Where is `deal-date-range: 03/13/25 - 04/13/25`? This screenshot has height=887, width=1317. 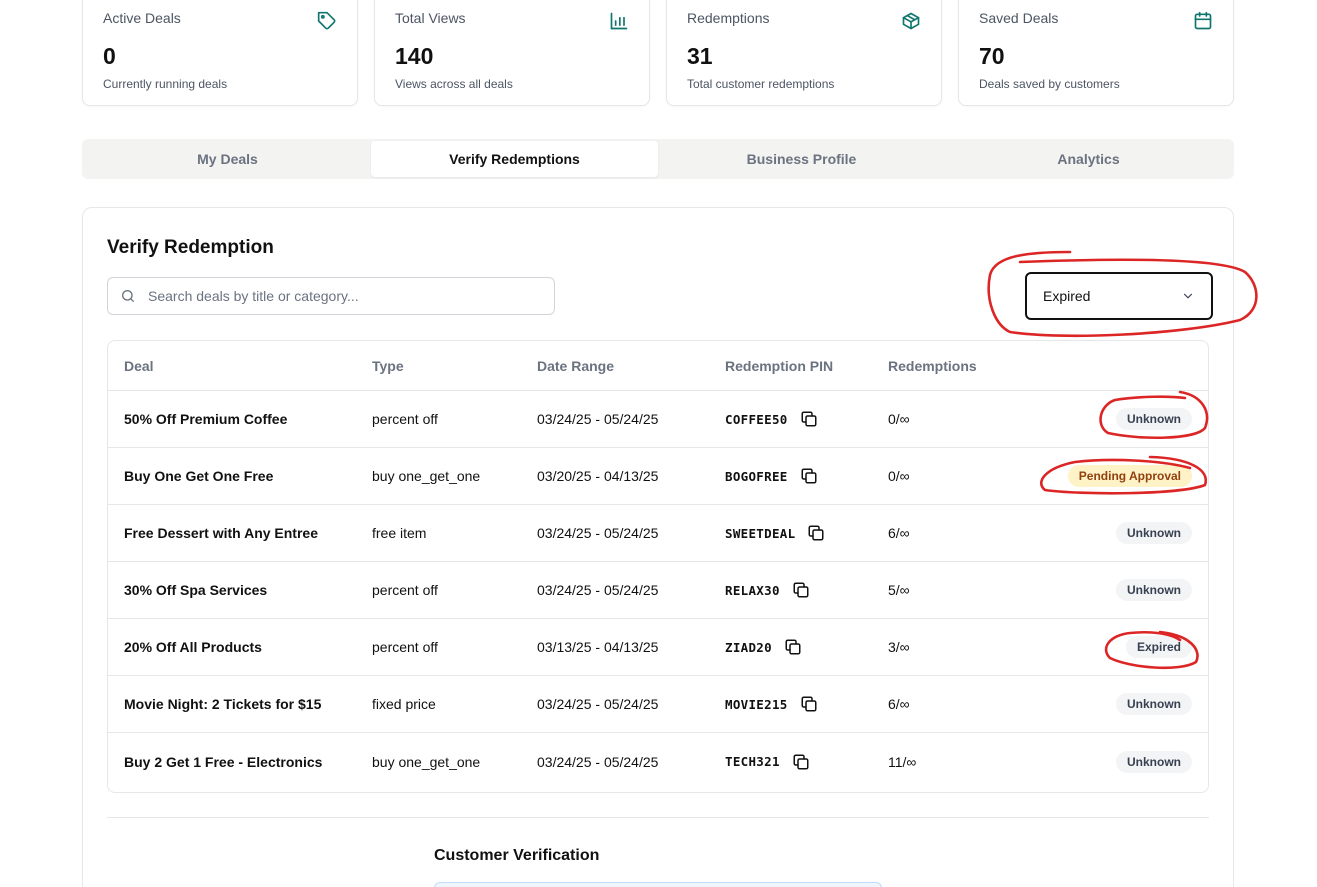
deal-date-range: 03/13/25 - 04/13/25 is located at coordinates (598, 647).